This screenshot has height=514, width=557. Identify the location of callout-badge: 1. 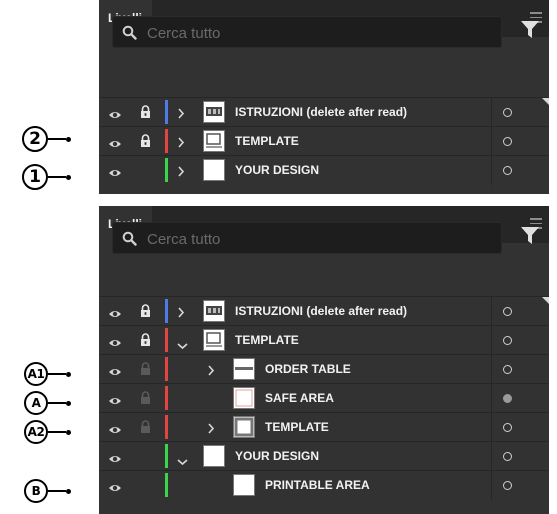
(35, 177).